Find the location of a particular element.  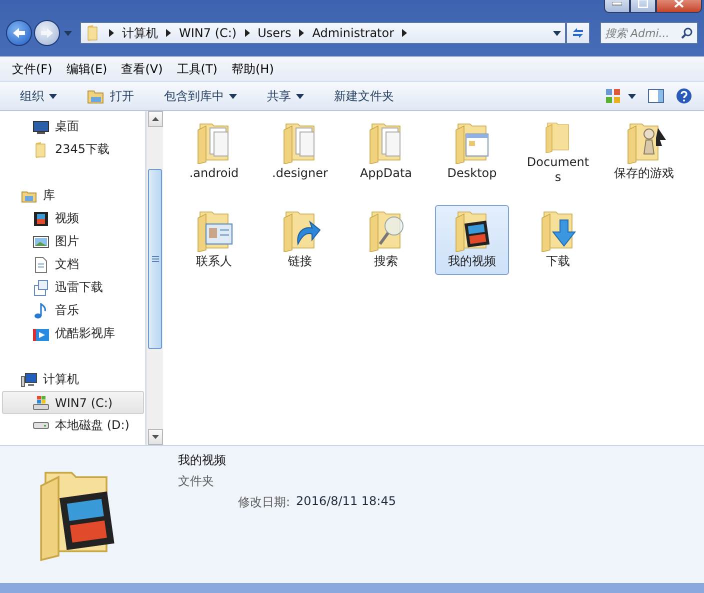

grip-icon is located at coordinates (155, 259).